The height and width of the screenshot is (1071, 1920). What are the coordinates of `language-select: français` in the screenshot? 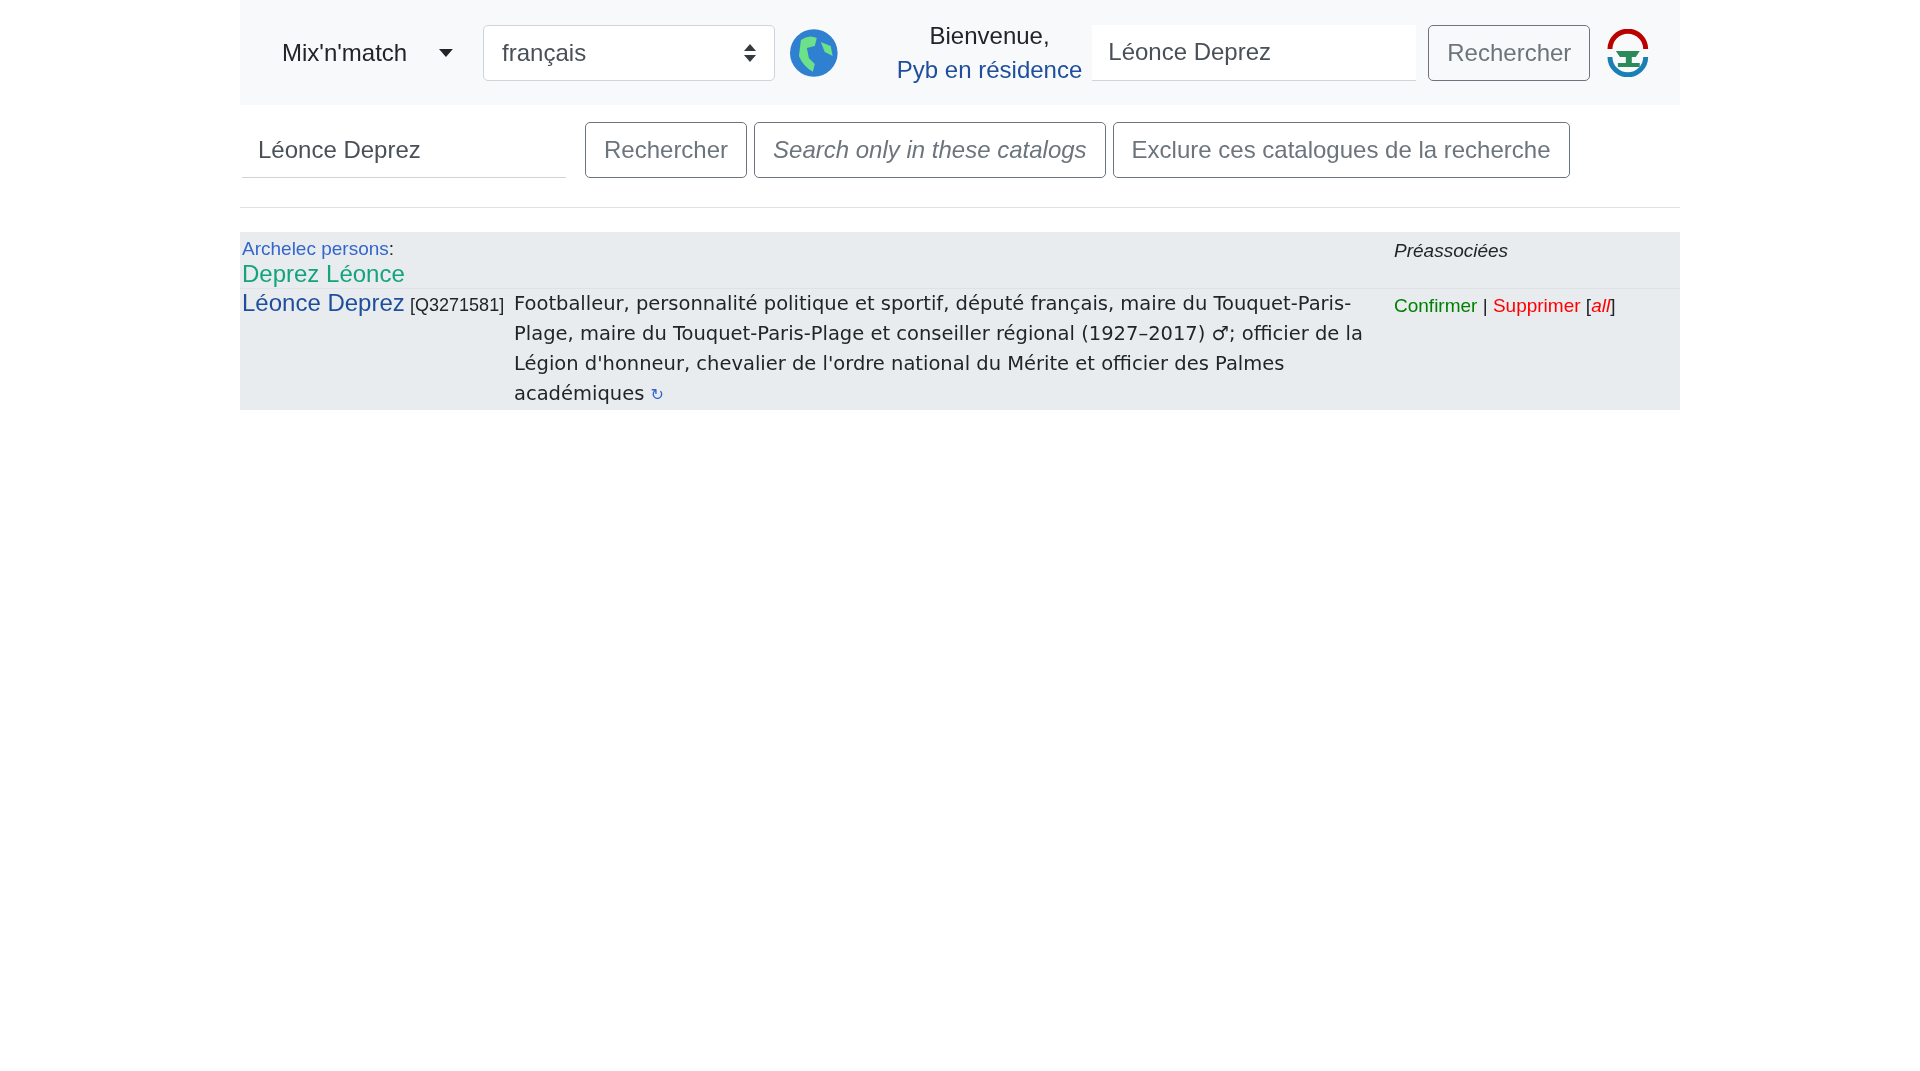 It's located at (629, 52).